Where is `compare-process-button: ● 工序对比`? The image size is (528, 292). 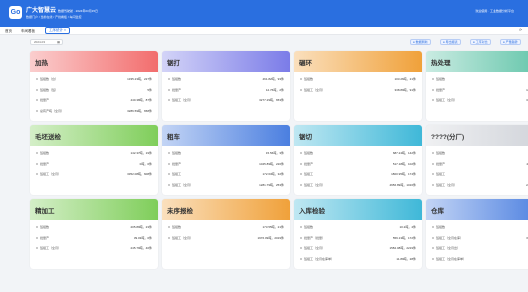 compare-process-button: ● 工序对比 is located at coordinates (480, 42).